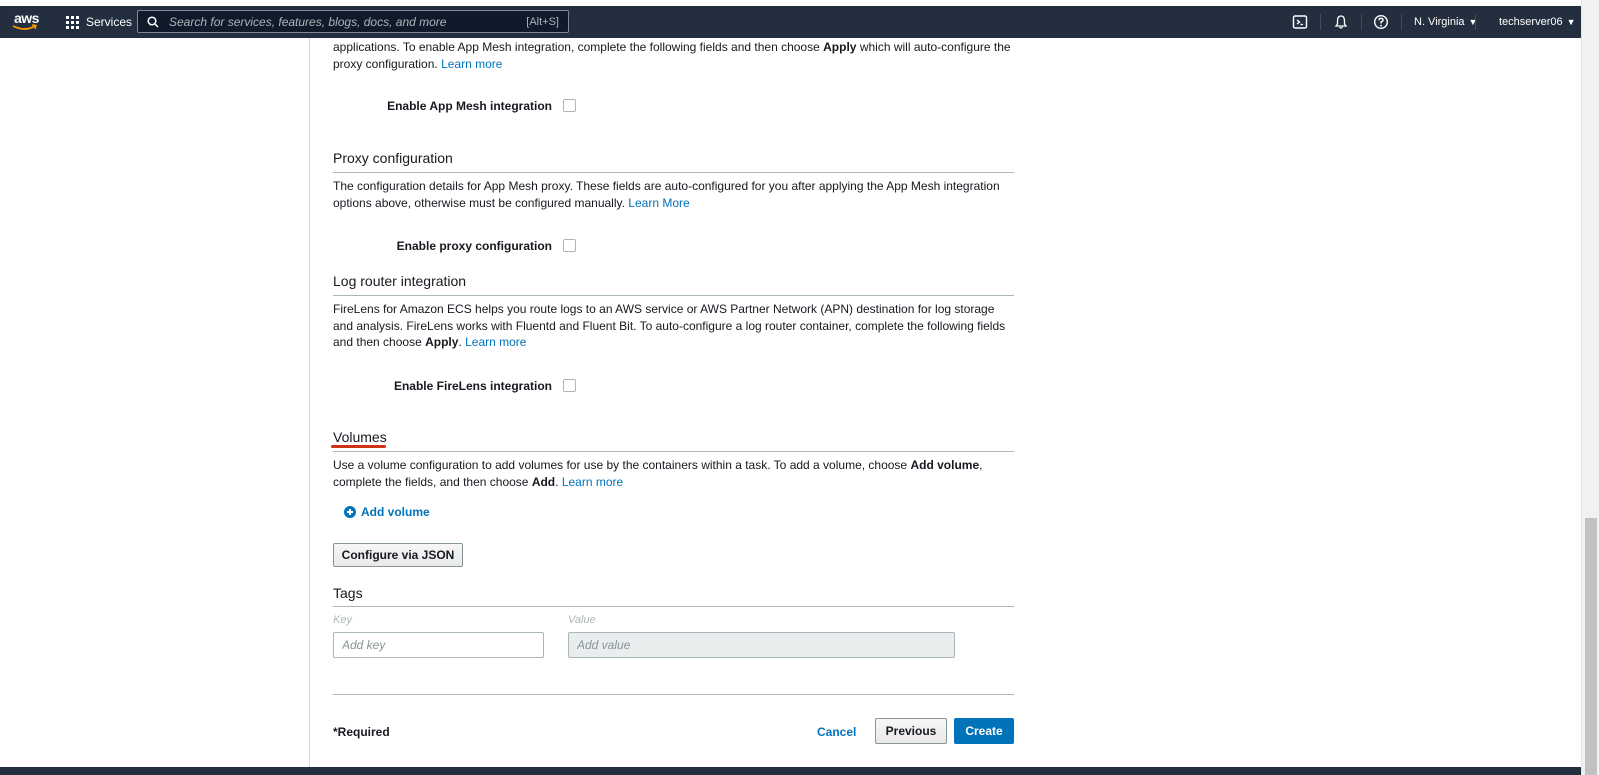 The image size is (1599, 775). What do you see at coordinates (495, 342) in the screenshot?
I see `logrouter-learn-more-link: Learn more` at bounding box center [495, 342].